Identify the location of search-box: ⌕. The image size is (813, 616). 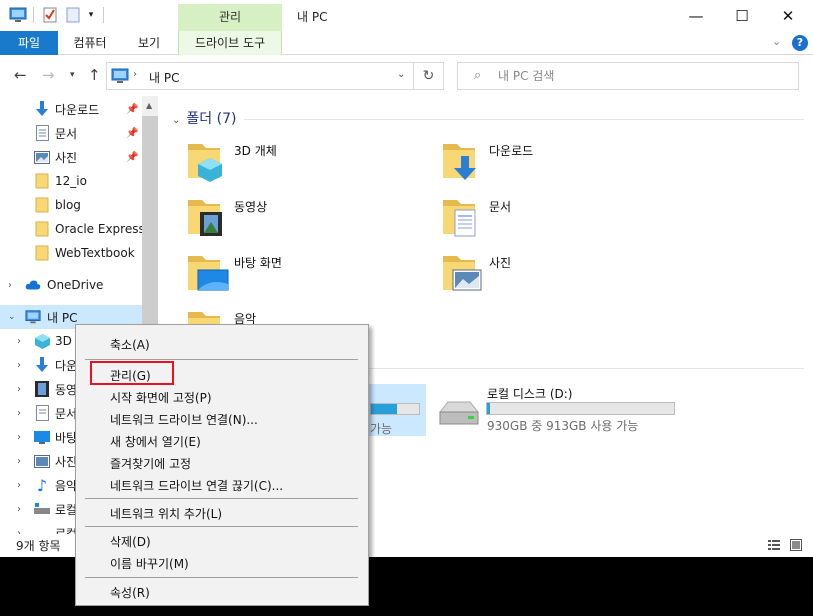
(628, 76).